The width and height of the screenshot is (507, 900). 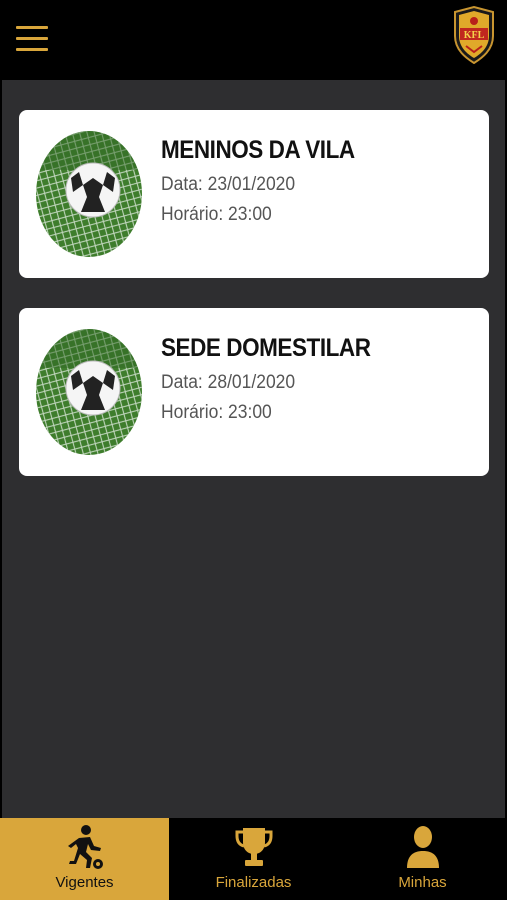 I want to click on trophy-icon, so click(x=253, y=847).